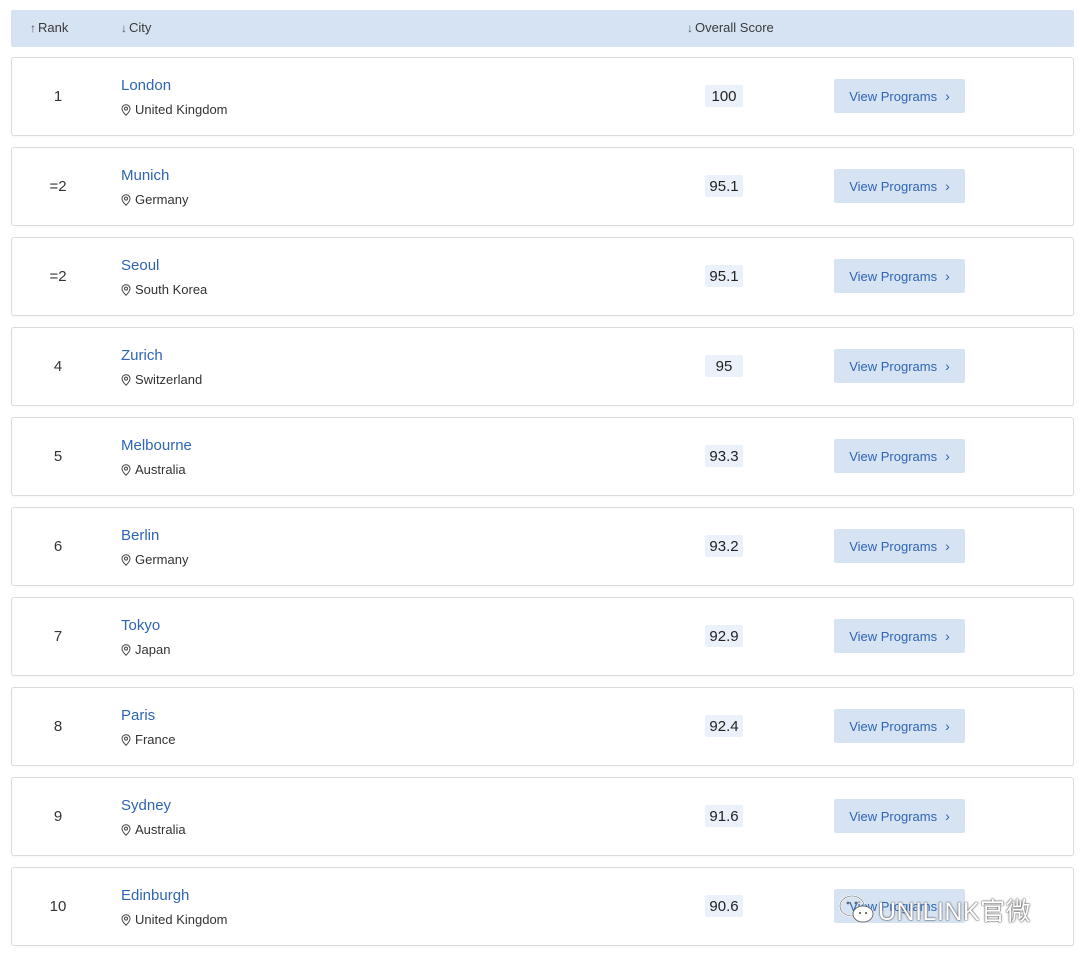  I want to click on score-column-header: ↓ Overall Score, so click(730, 27).